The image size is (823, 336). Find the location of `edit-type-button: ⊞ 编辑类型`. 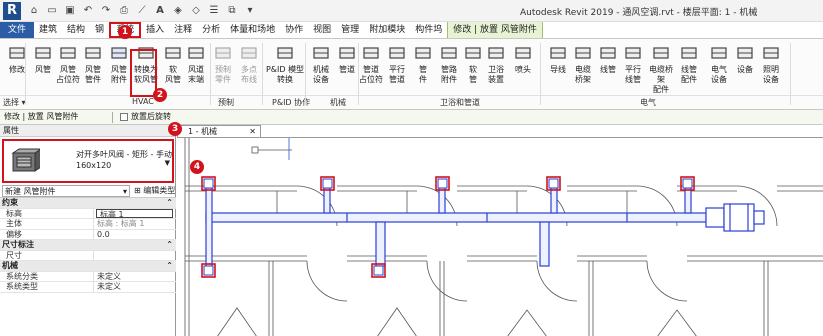

edit-type-button: ⊞ 编辑类型 is located at coordinates (154, 191).